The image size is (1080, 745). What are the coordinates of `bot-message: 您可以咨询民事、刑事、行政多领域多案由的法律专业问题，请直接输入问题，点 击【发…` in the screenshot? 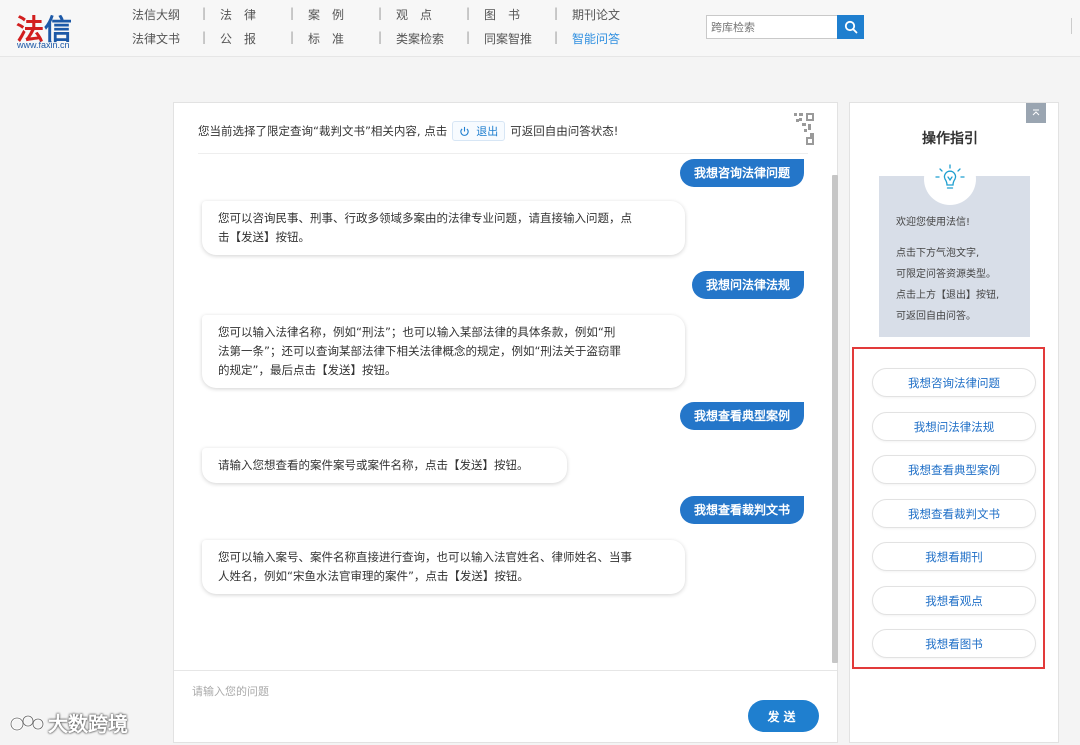 It's located at (443, 228).